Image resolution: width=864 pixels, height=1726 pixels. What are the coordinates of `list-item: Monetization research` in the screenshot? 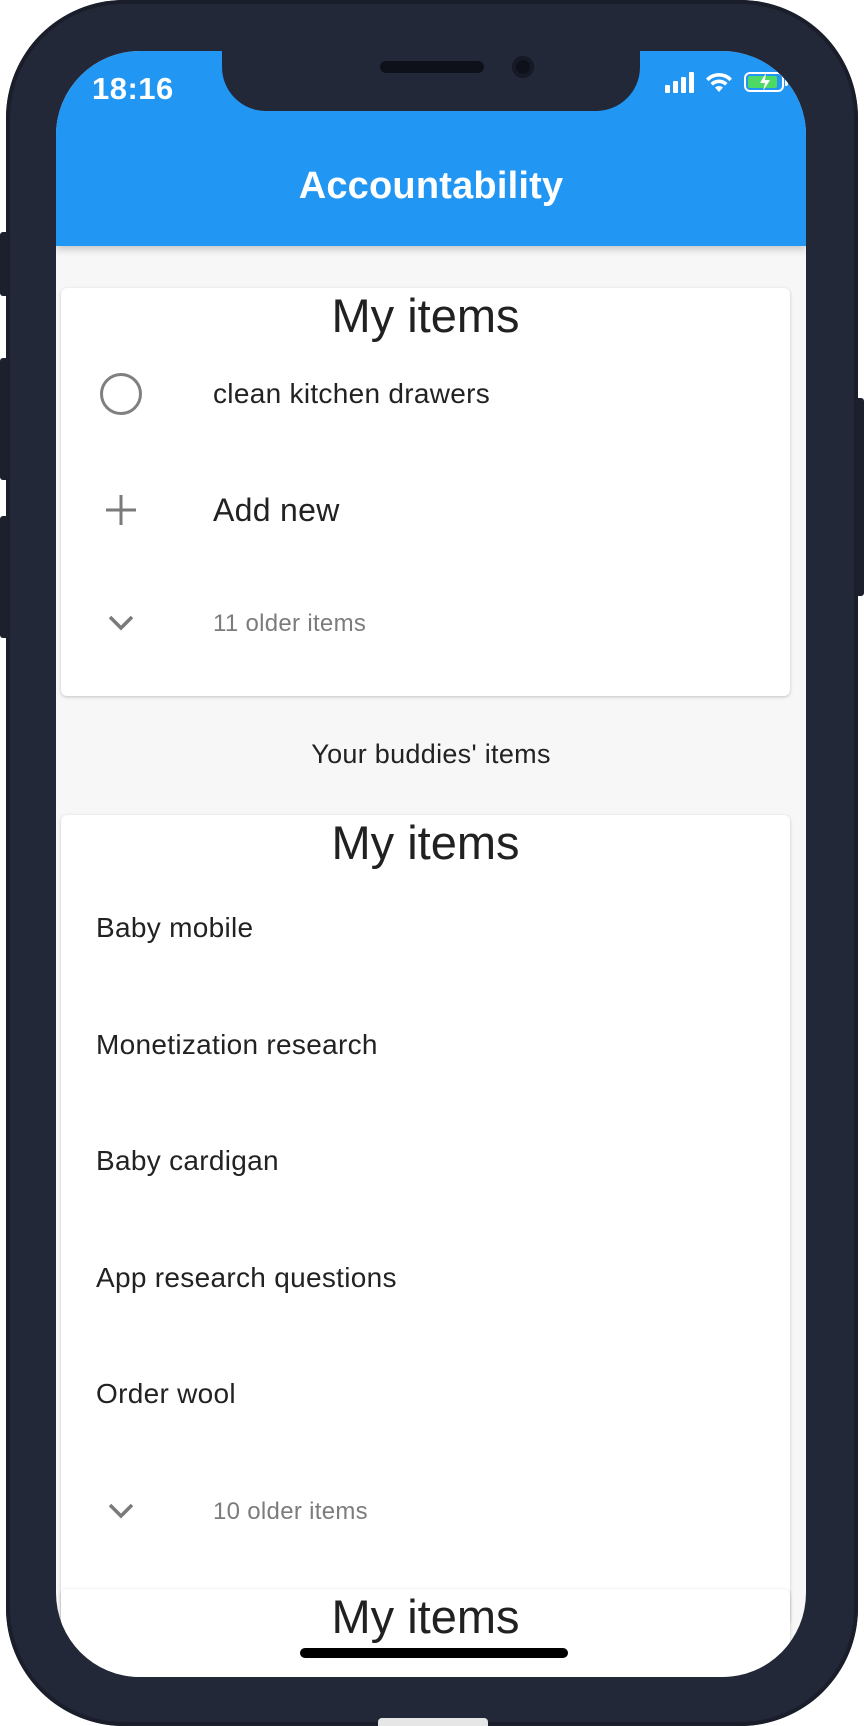 It's located at (425, 1049).